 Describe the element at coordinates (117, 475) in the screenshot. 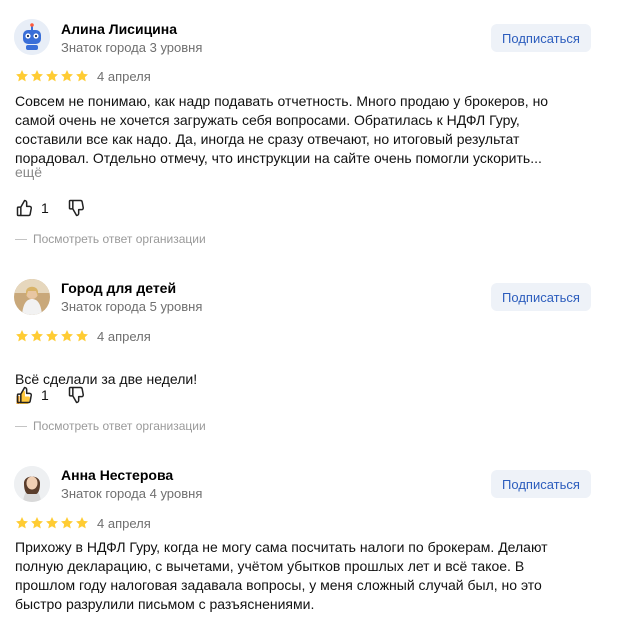

I see `author-name: Анна Нестерова` at that location.